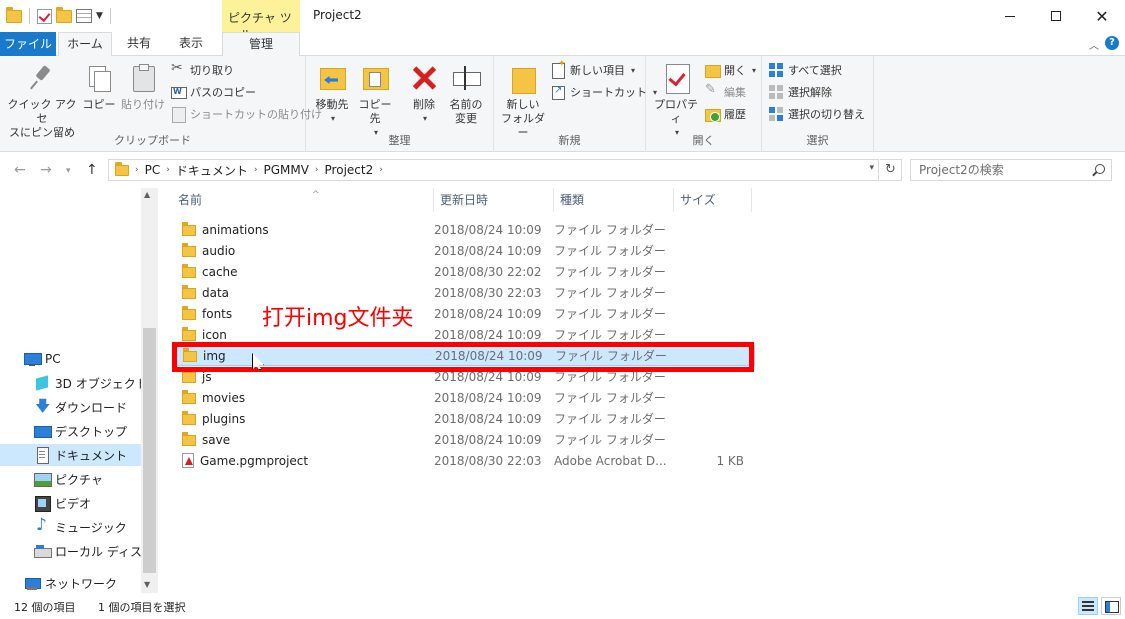  I want to click on folder-icon, so click(189, 271).